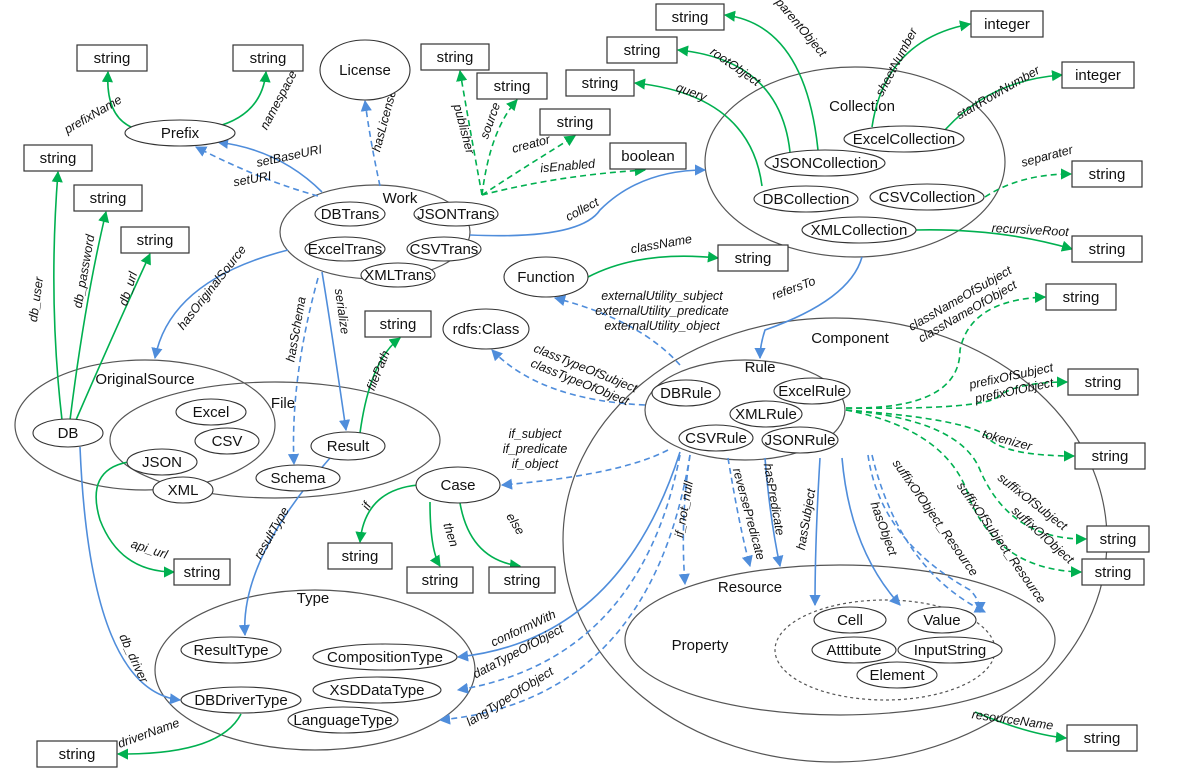 This screenshot has height=770, width=1200. Describe the element at coordinates (101, 103) in the screenshot. I see `edge-prefixName: prefixName` at that location.